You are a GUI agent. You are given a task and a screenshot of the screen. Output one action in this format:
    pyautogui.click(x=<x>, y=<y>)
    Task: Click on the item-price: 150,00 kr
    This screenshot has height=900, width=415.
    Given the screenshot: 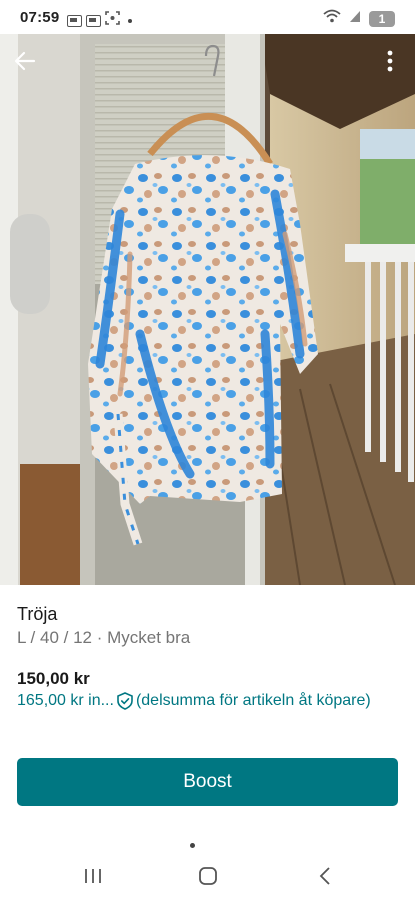 What is the action you would take?
    pyautogui.click(x=53, y=678)
    